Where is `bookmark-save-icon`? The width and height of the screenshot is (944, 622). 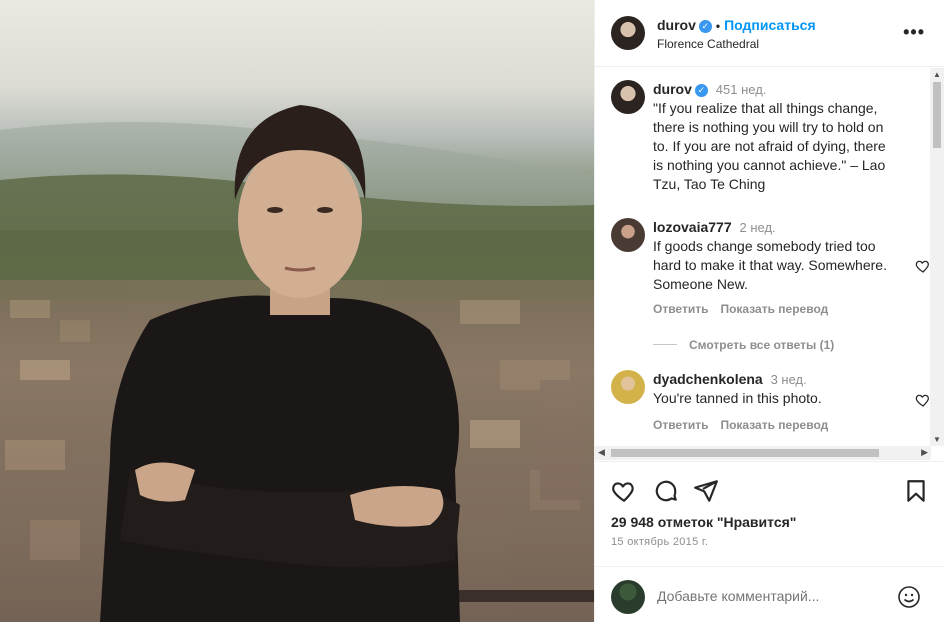 bookmark-save-icon is located at coordinates (916, 491).